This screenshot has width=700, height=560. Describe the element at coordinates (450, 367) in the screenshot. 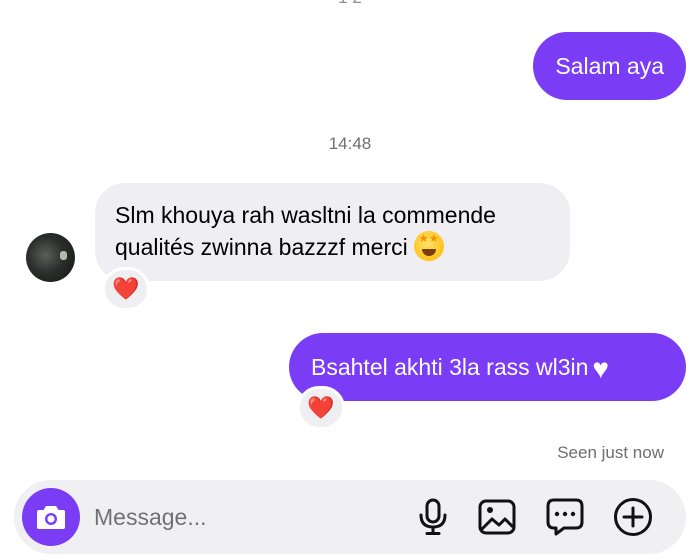

I see `message-text: Bsahtel akhti 3la rass wl3in` at that location.